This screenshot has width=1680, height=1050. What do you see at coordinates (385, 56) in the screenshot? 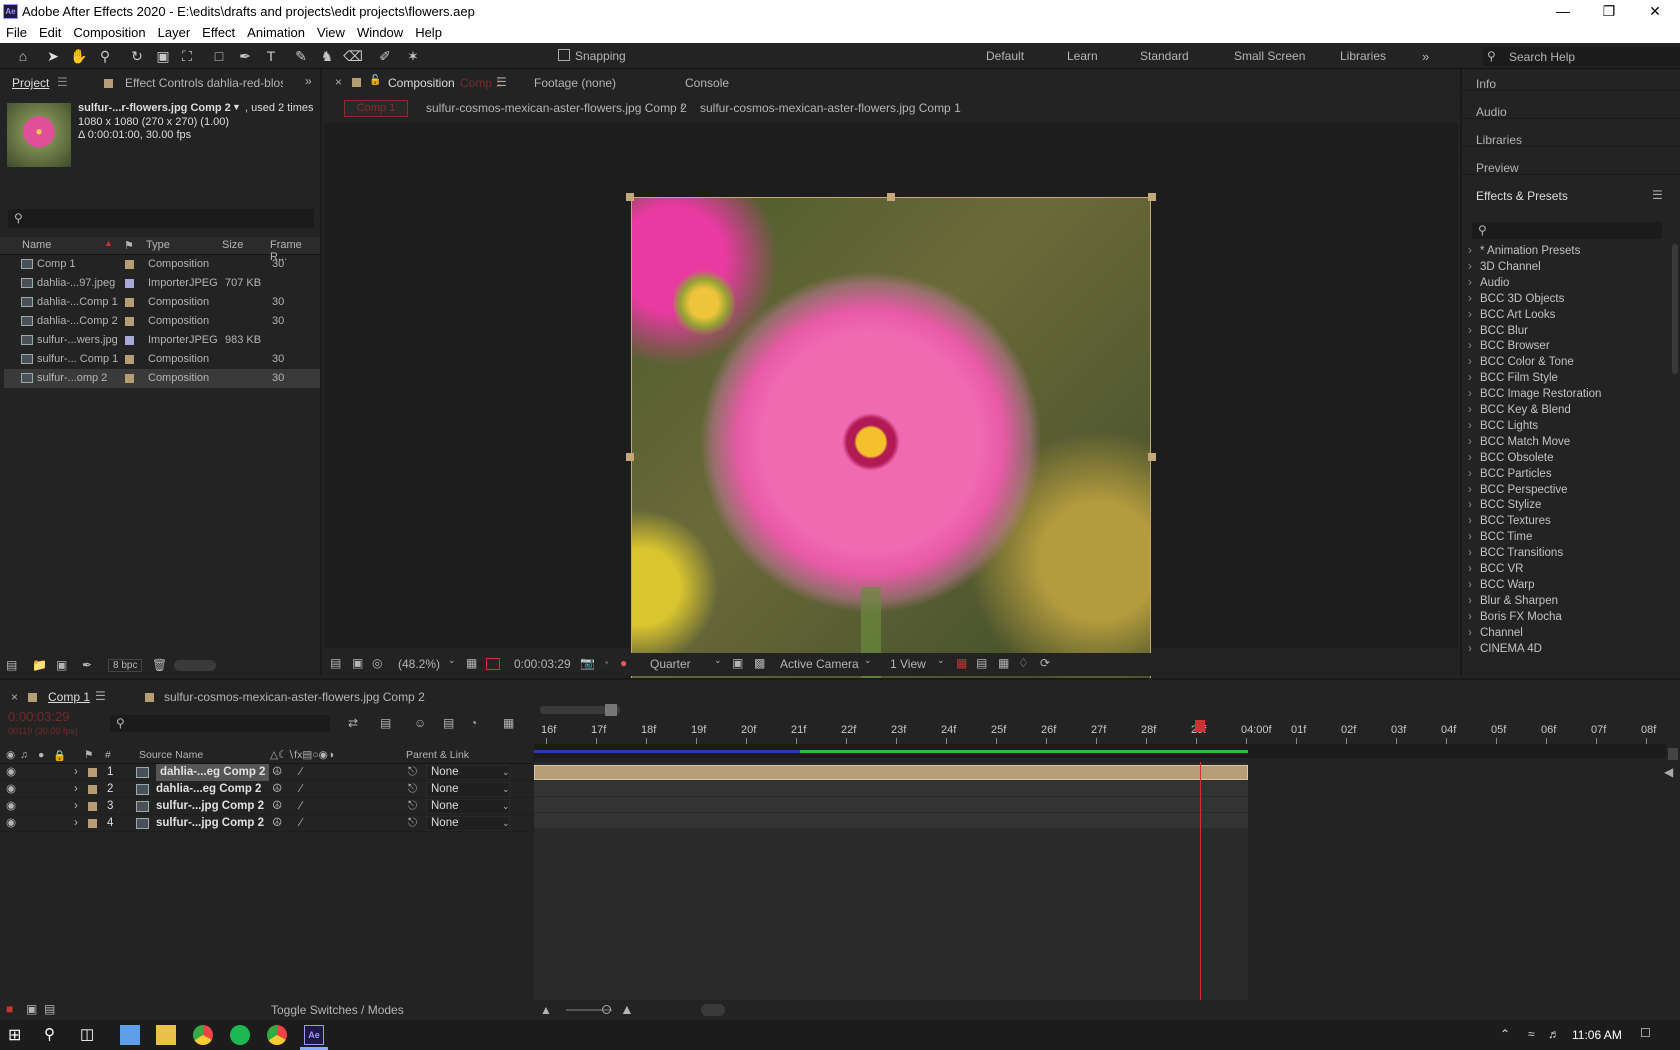
I see `roto-brush-tool-icon: ✐` at bounding box center [385, 56].